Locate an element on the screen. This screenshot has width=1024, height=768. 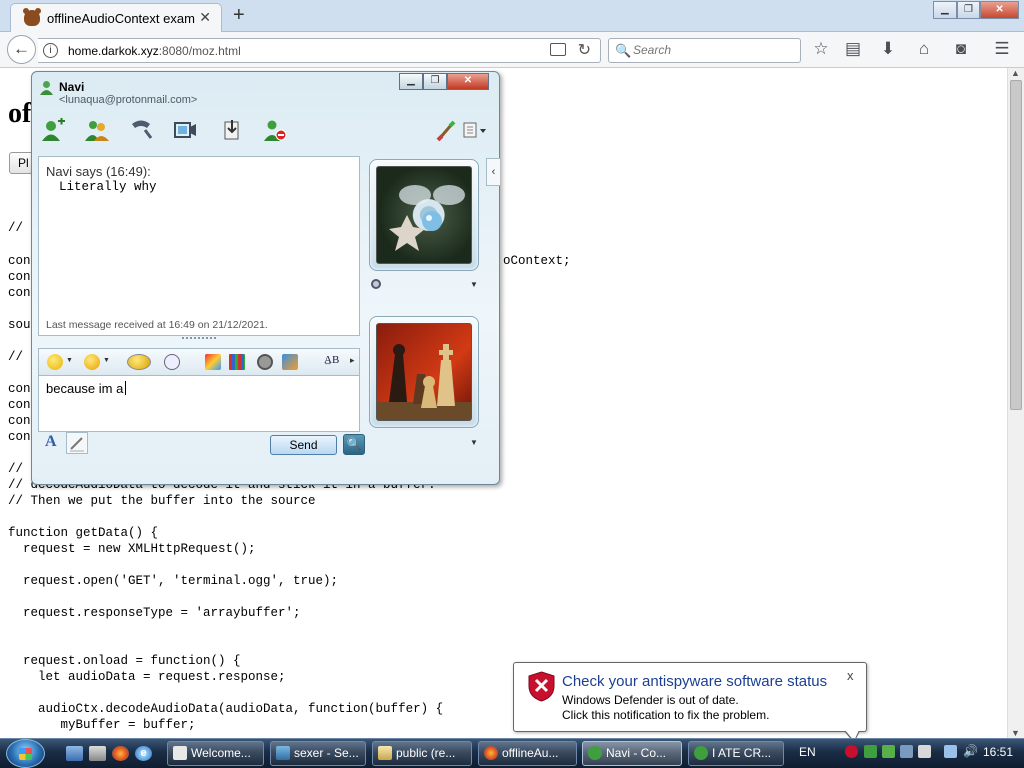
code-line: // is located at coordinates (16, 357).